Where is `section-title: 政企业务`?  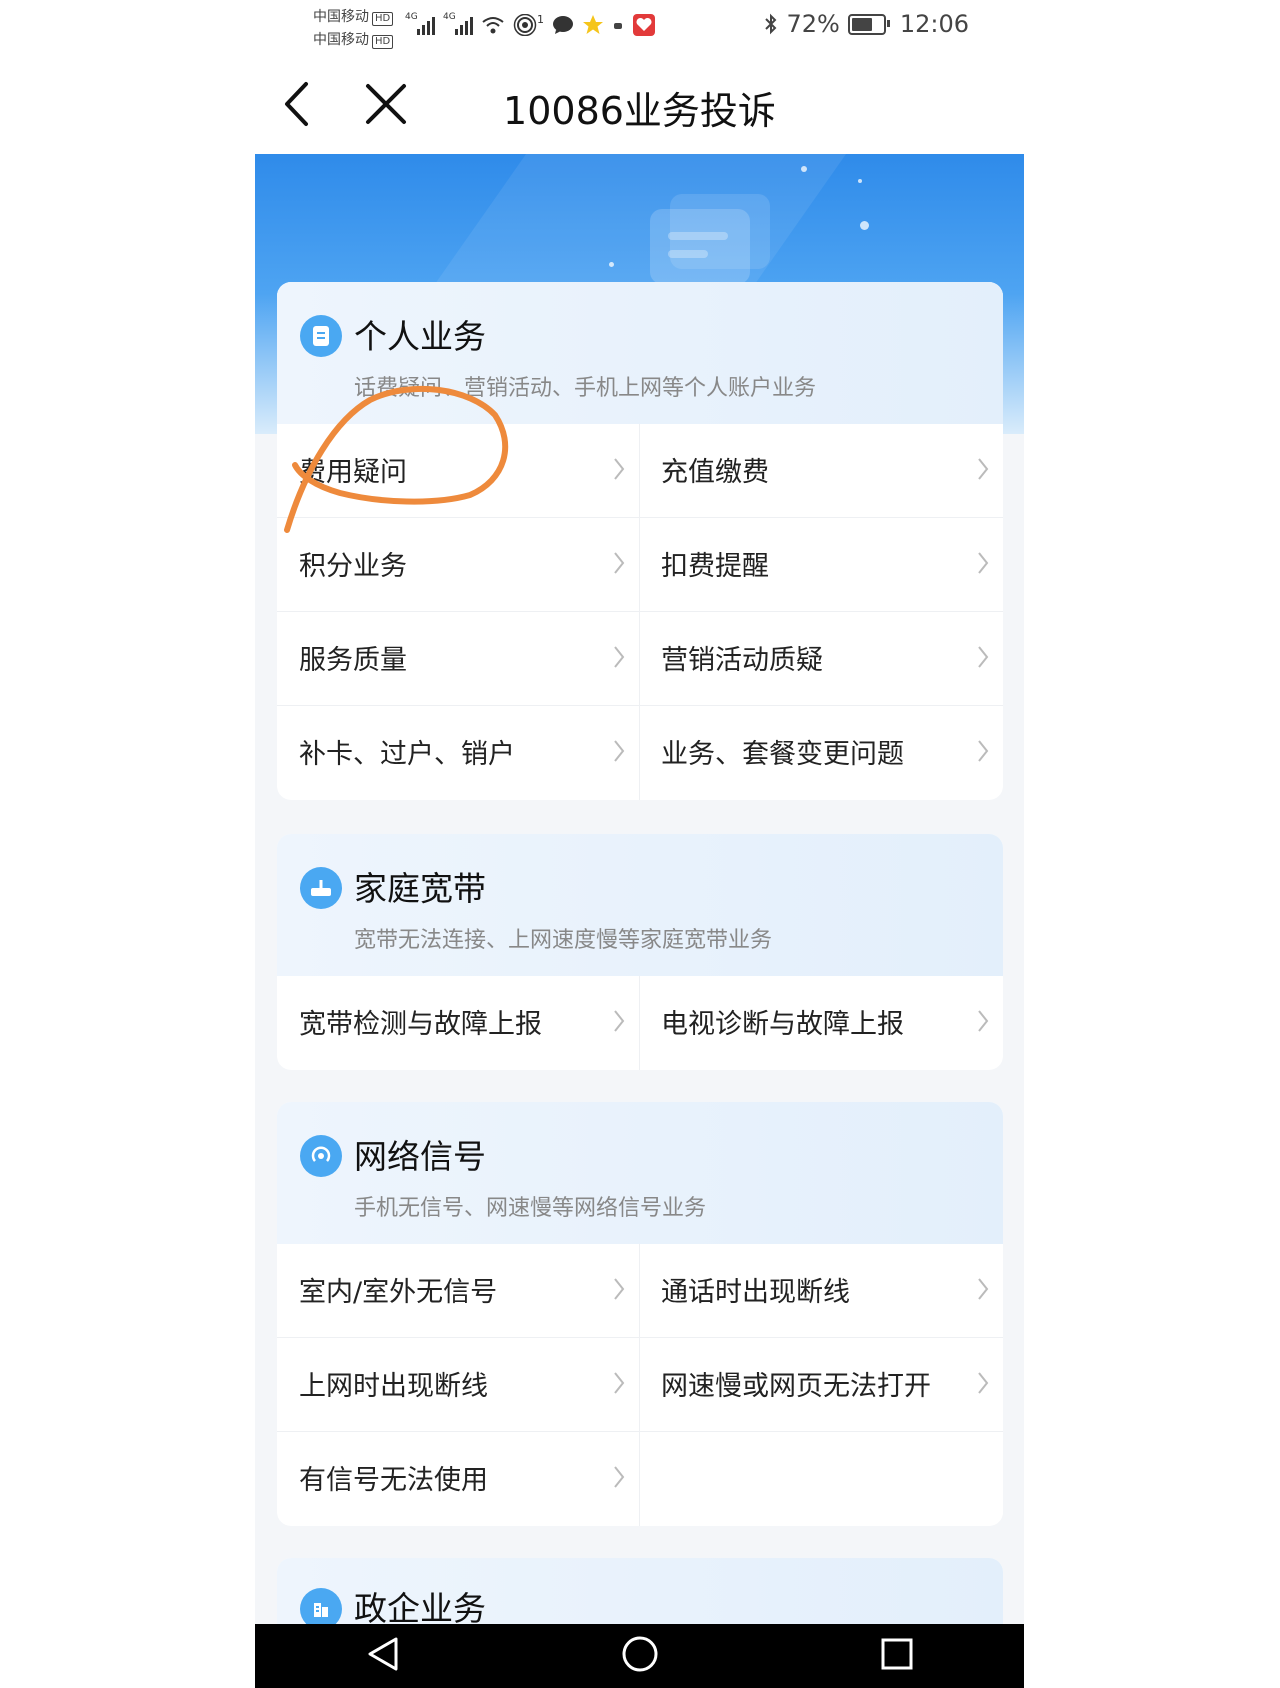 section-title: 政企业务 is located at coordinates (420, 1608).